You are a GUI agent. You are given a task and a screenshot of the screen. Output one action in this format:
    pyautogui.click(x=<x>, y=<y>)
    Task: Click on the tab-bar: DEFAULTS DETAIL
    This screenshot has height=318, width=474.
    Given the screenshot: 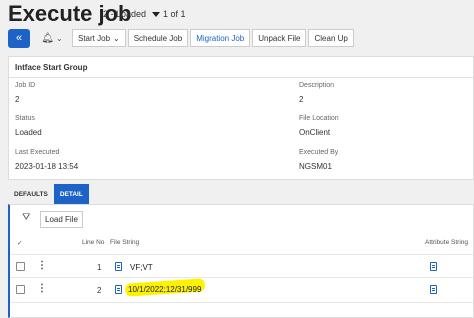 What is the action you would take?
    pyautogui.click(x=48, y=194)
    